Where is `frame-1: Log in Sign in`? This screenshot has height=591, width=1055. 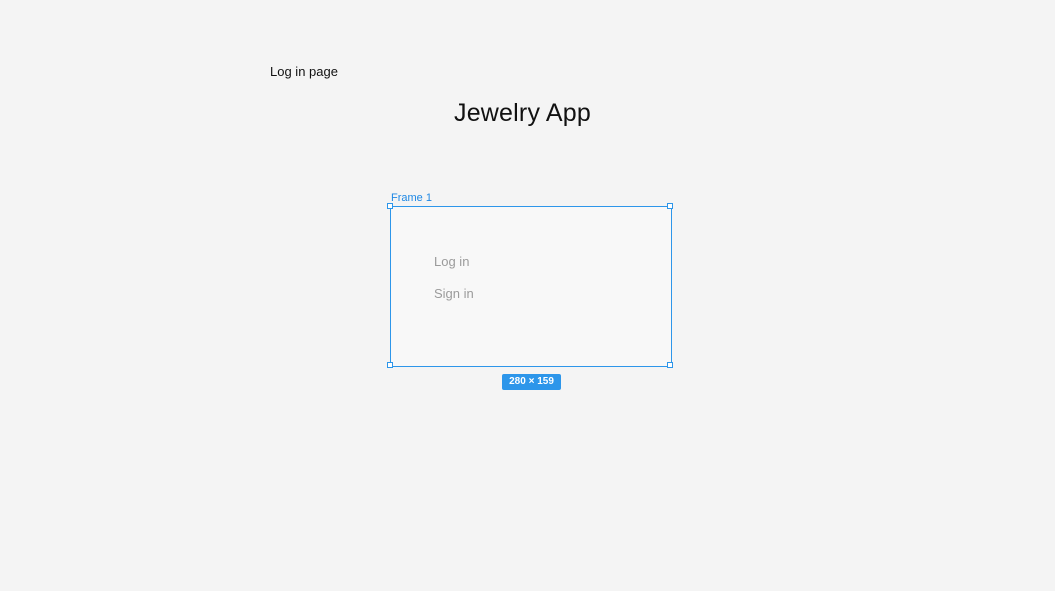
frame-1: Log in Sign in is located at coordinates (531, 286).